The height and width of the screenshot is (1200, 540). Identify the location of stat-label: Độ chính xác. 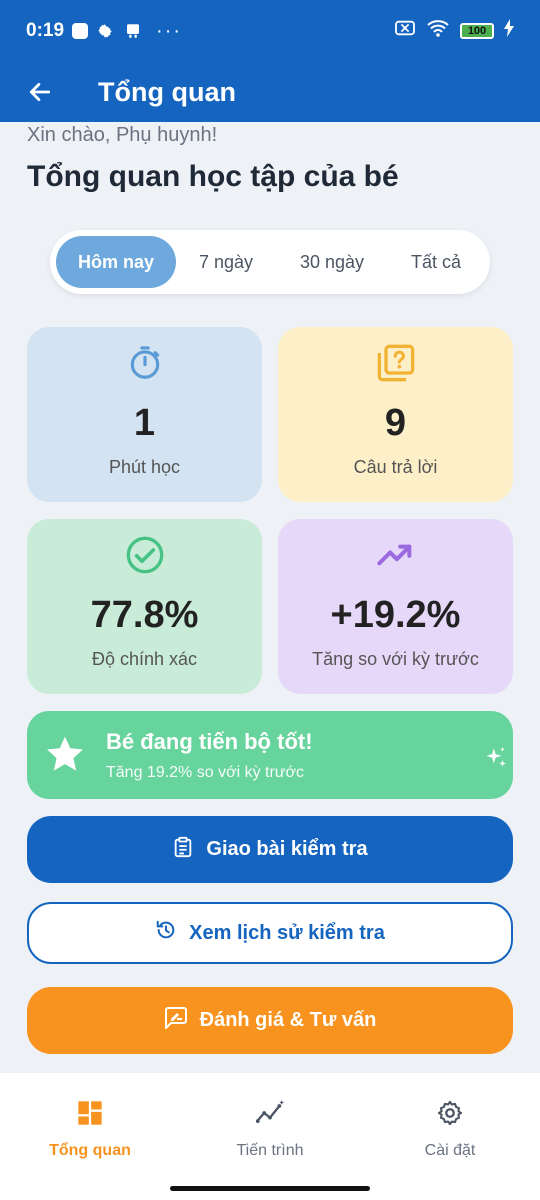
(144, 659).